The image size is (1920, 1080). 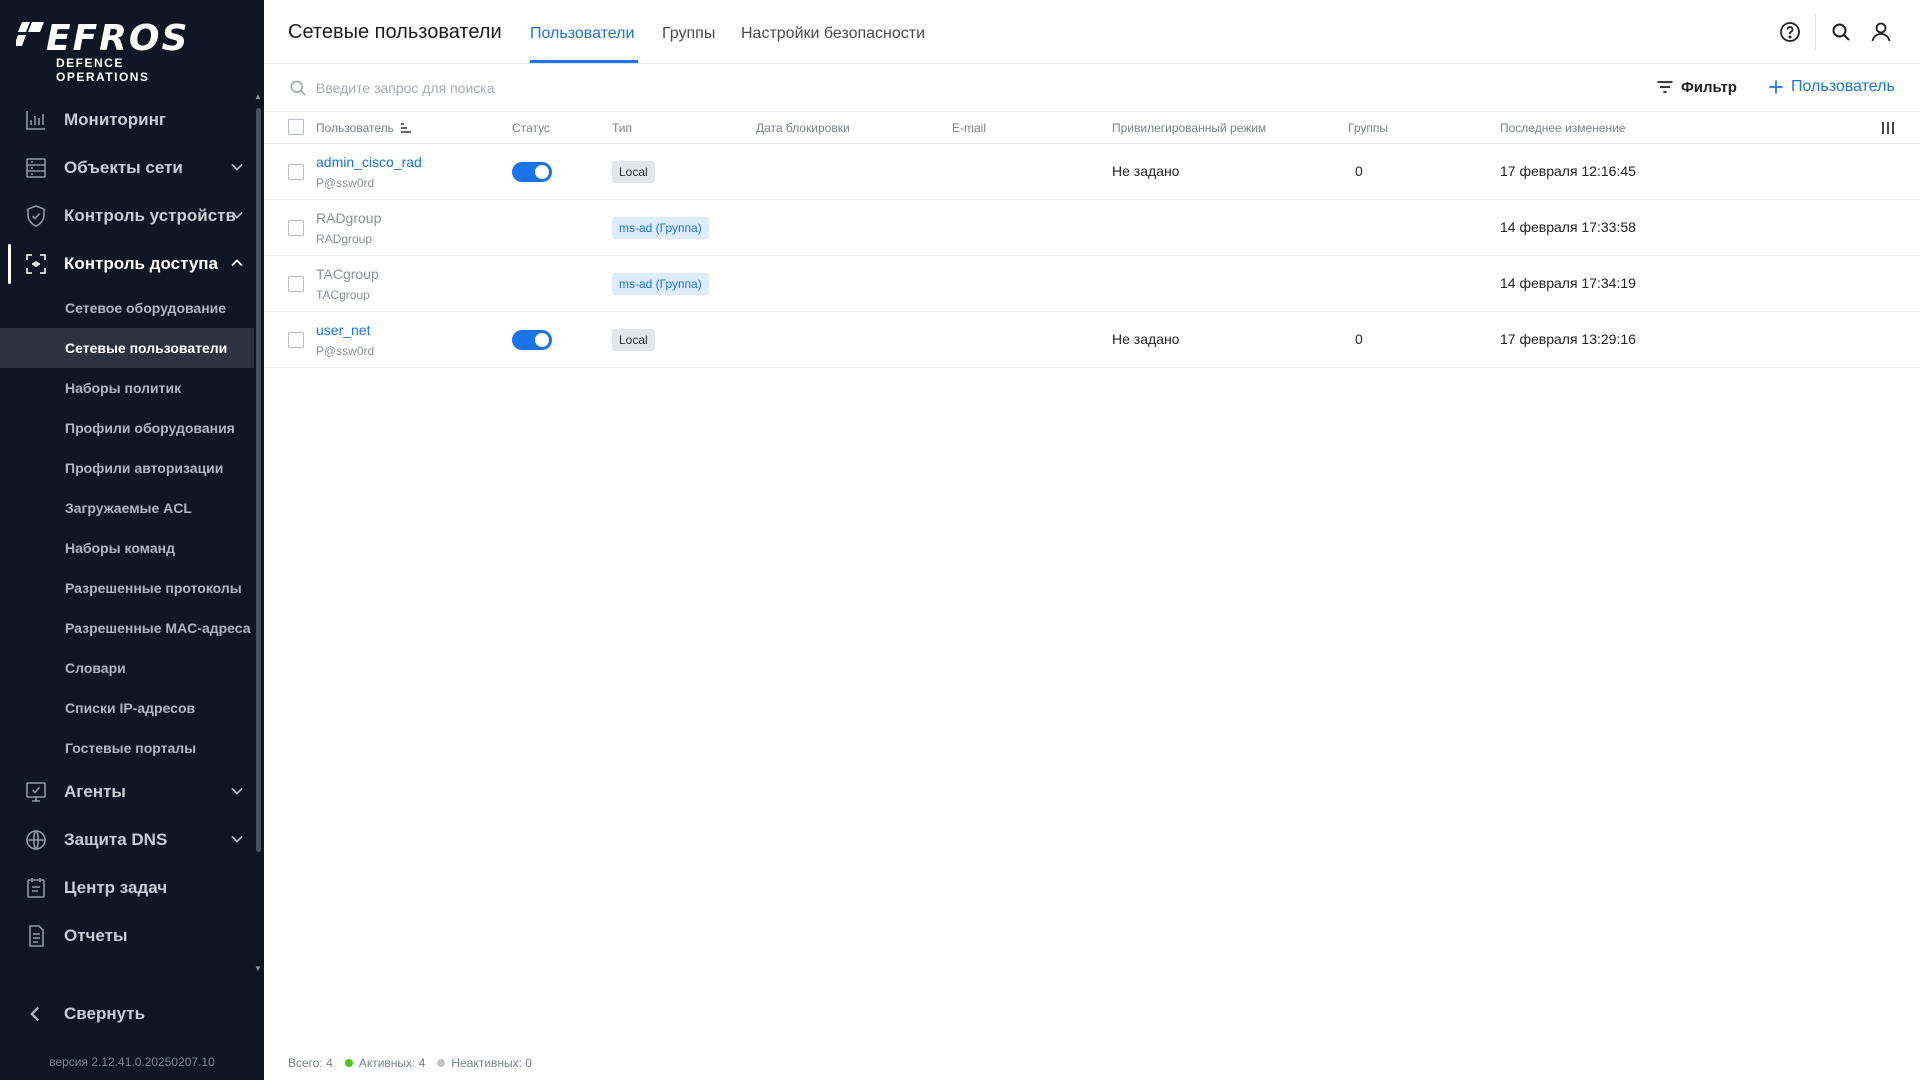 What do you see at coordinates (616, 88) in the screenshot?
I see `search-input` at bounding box center [616, 88].